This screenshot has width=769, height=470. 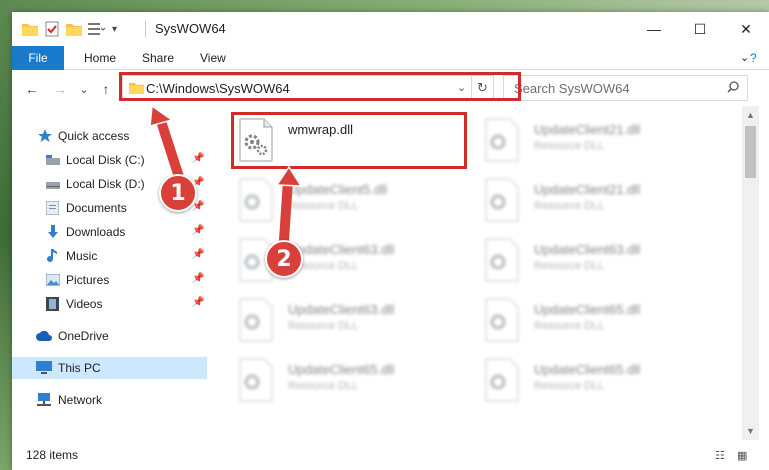 What do you see at coordinates (700, 29) in the screenshot?
I see `maximize-button: ☐` at bounding box center [700, 29].